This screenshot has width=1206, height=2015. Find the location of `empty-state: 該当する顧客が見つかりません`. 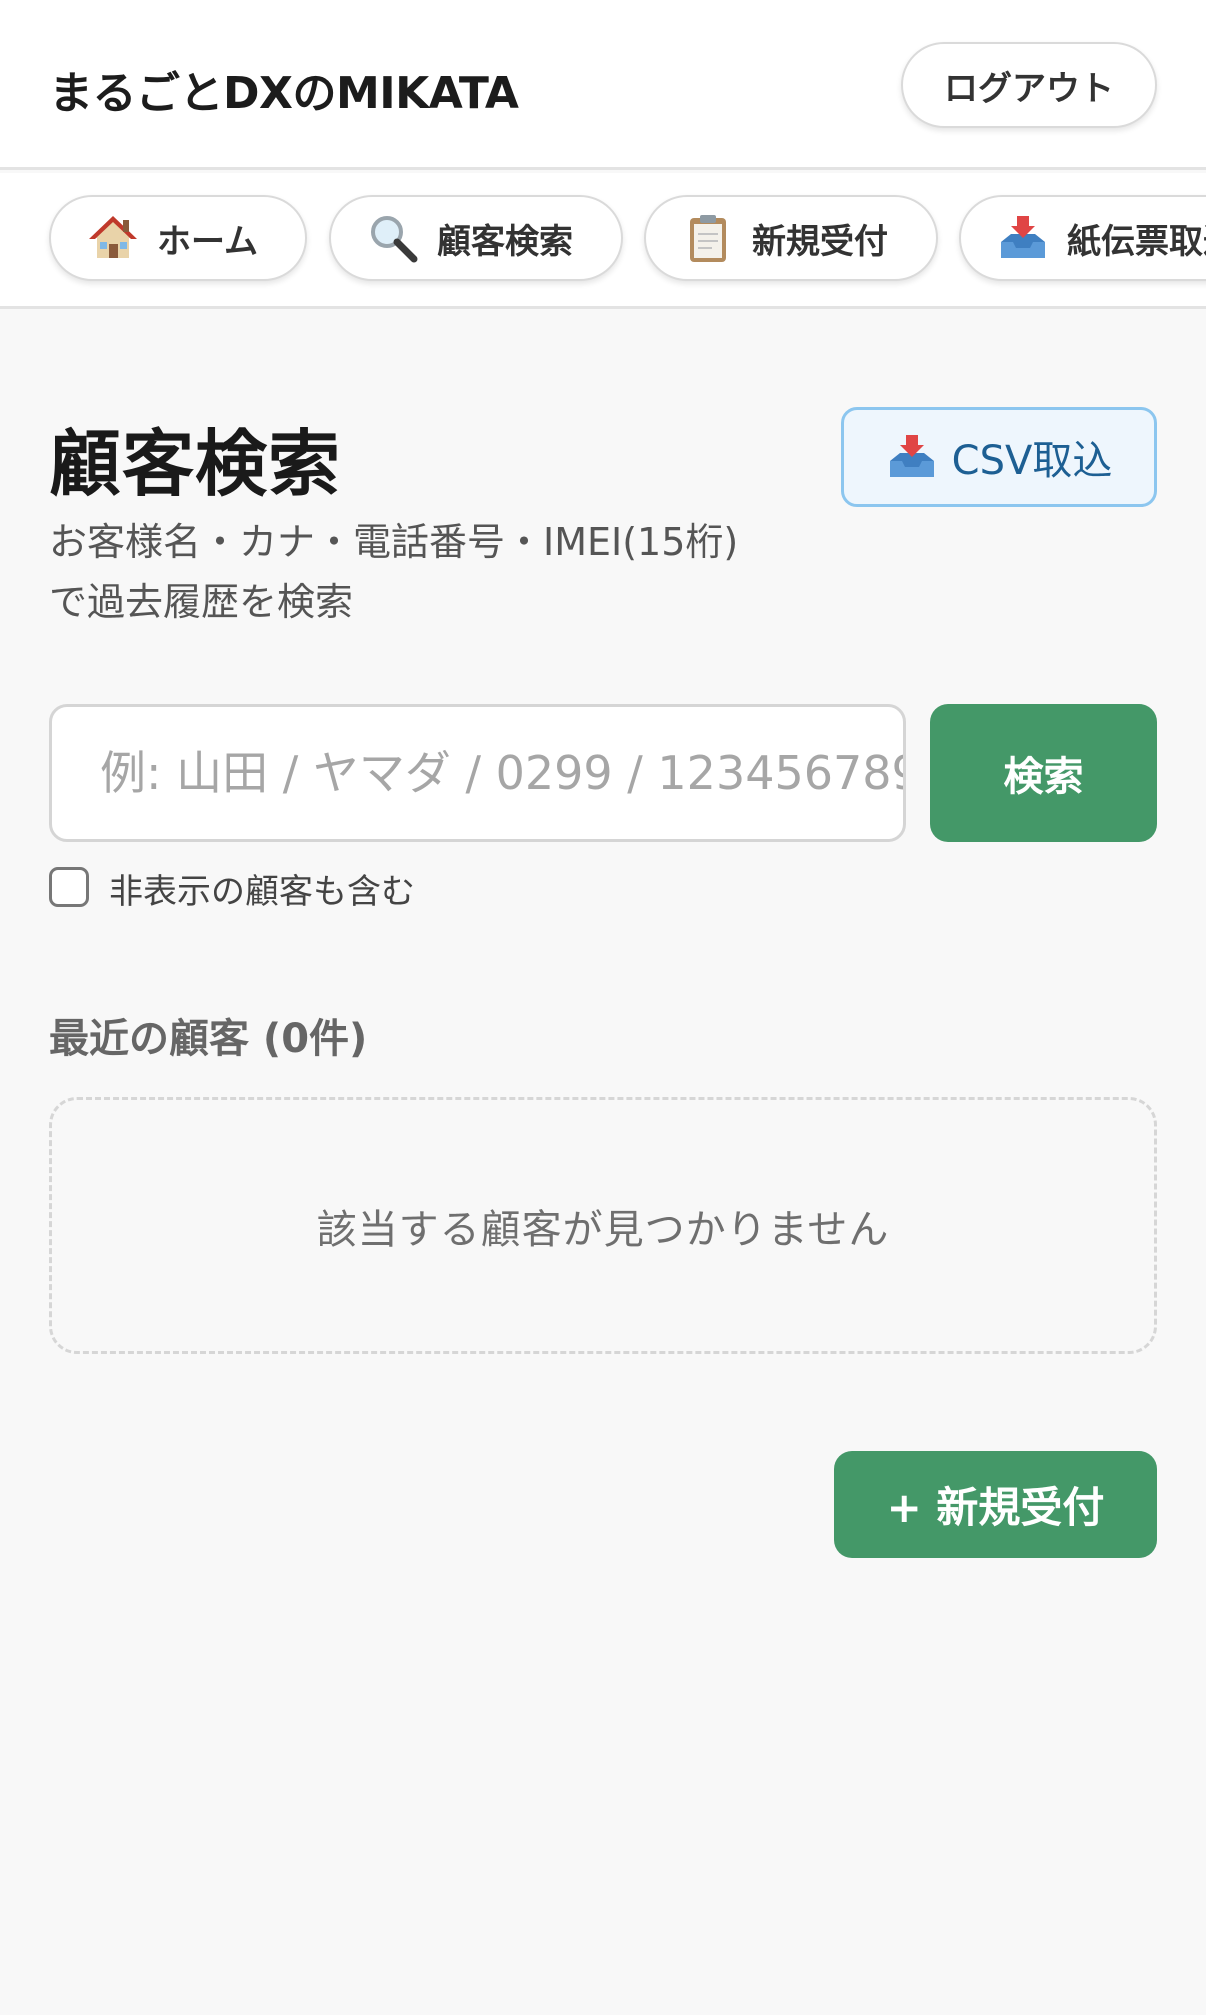

empty-state: 該当する顧客が見つかりません is located at coordinates (603, 1225).